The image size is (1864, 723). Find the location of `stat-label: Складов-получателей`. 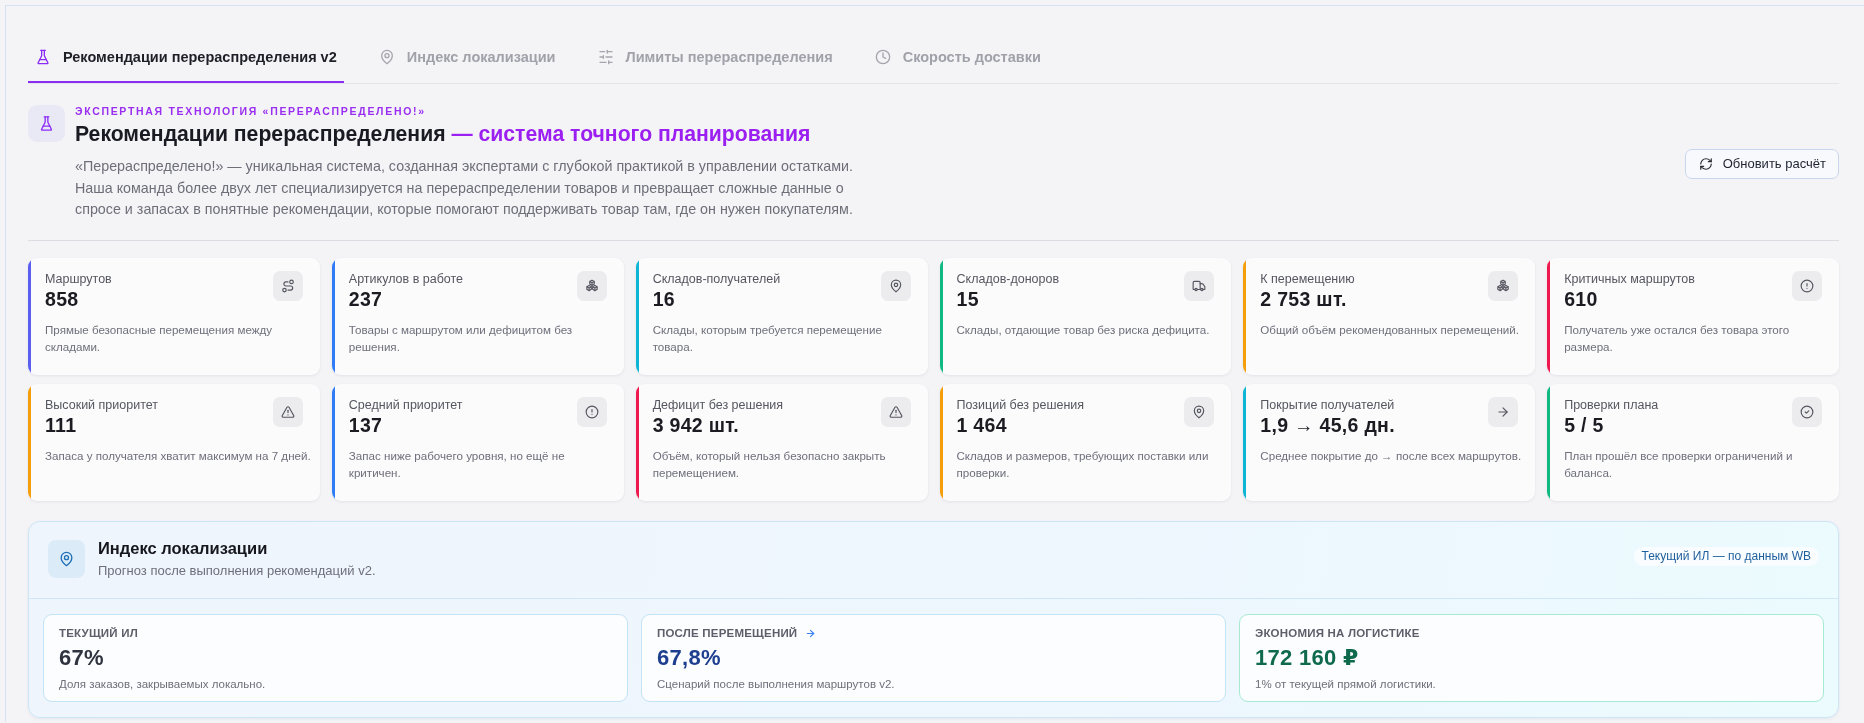

stat-label: Складов-получателей is located at coordinates (716, 278).